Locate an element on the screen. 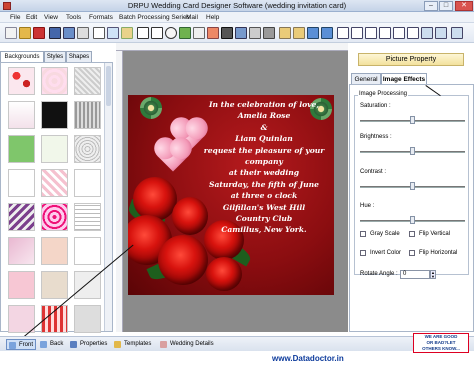 The image size is (474, 366). tab-properties-label: Properties is located at coordinates (94, 344).